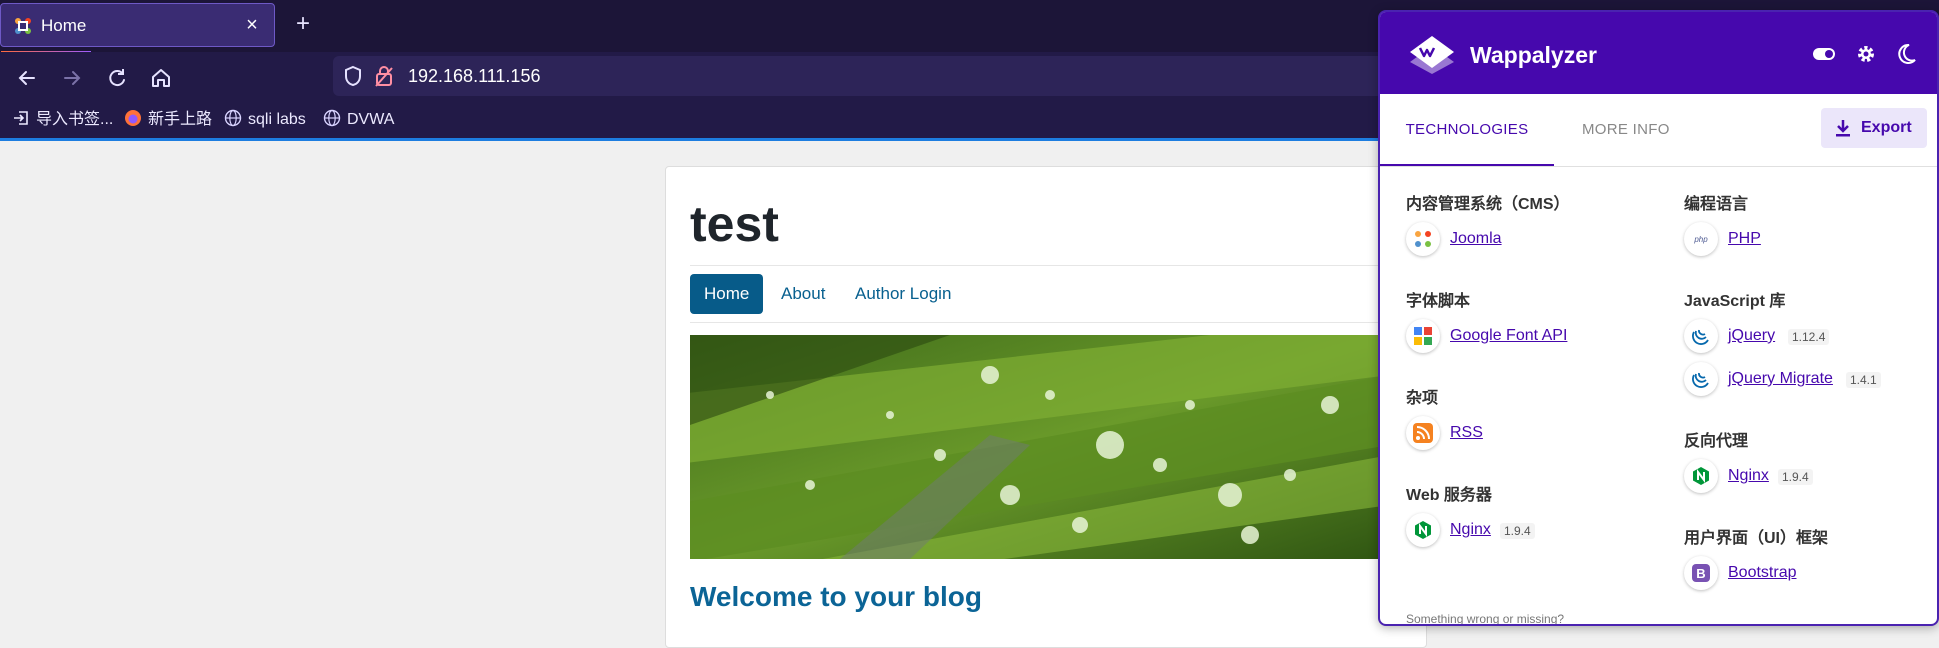 The width and height of the screenshot is (1939, 648). What do you see at coordinates (734, 224) in the screenshot?
I see `site-title: test` at bounding box center [734, 224].